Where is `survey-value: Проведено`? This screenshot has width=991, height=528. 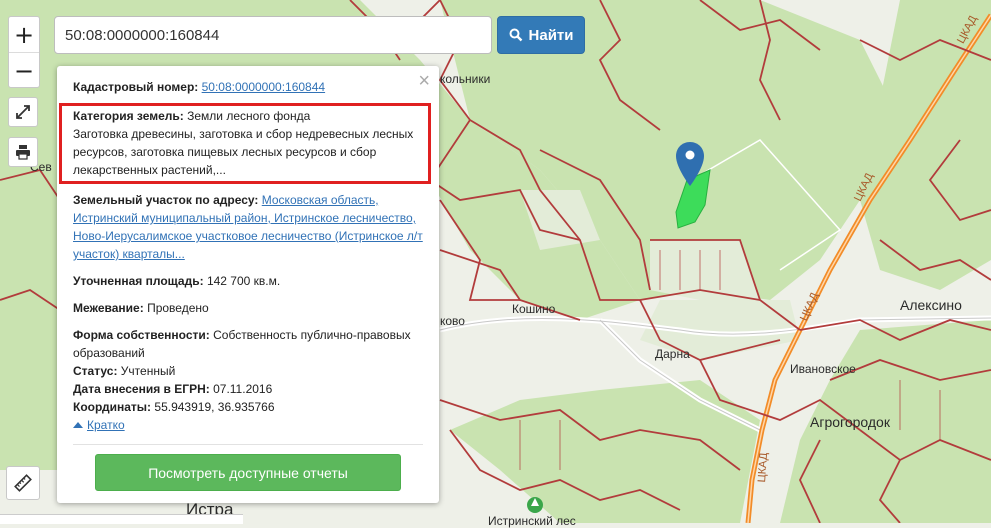 survey-value: Проведено is located at coordinates (178, 308).